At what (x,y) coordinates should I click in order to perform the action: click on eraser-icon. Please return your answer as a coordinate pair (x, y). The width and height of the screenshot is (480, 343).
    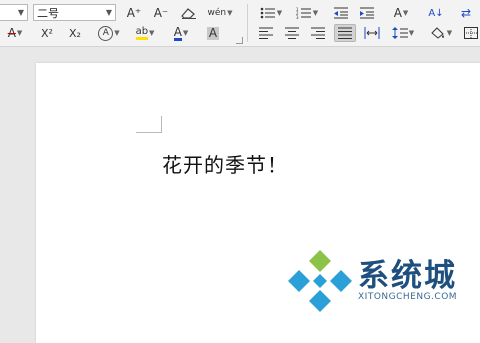
    Looking at the image, I should click on (188, 13).